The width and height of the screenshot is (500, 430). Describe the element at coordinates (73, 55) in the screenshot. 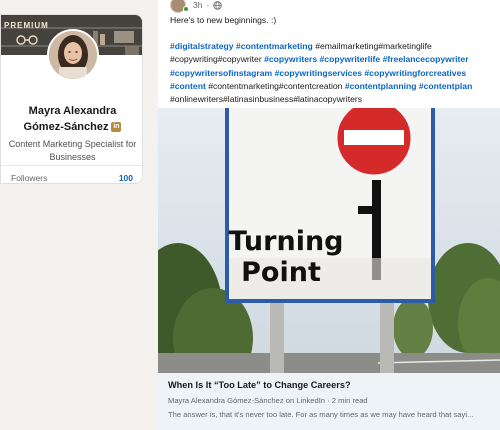

I see `avatar` at that location.